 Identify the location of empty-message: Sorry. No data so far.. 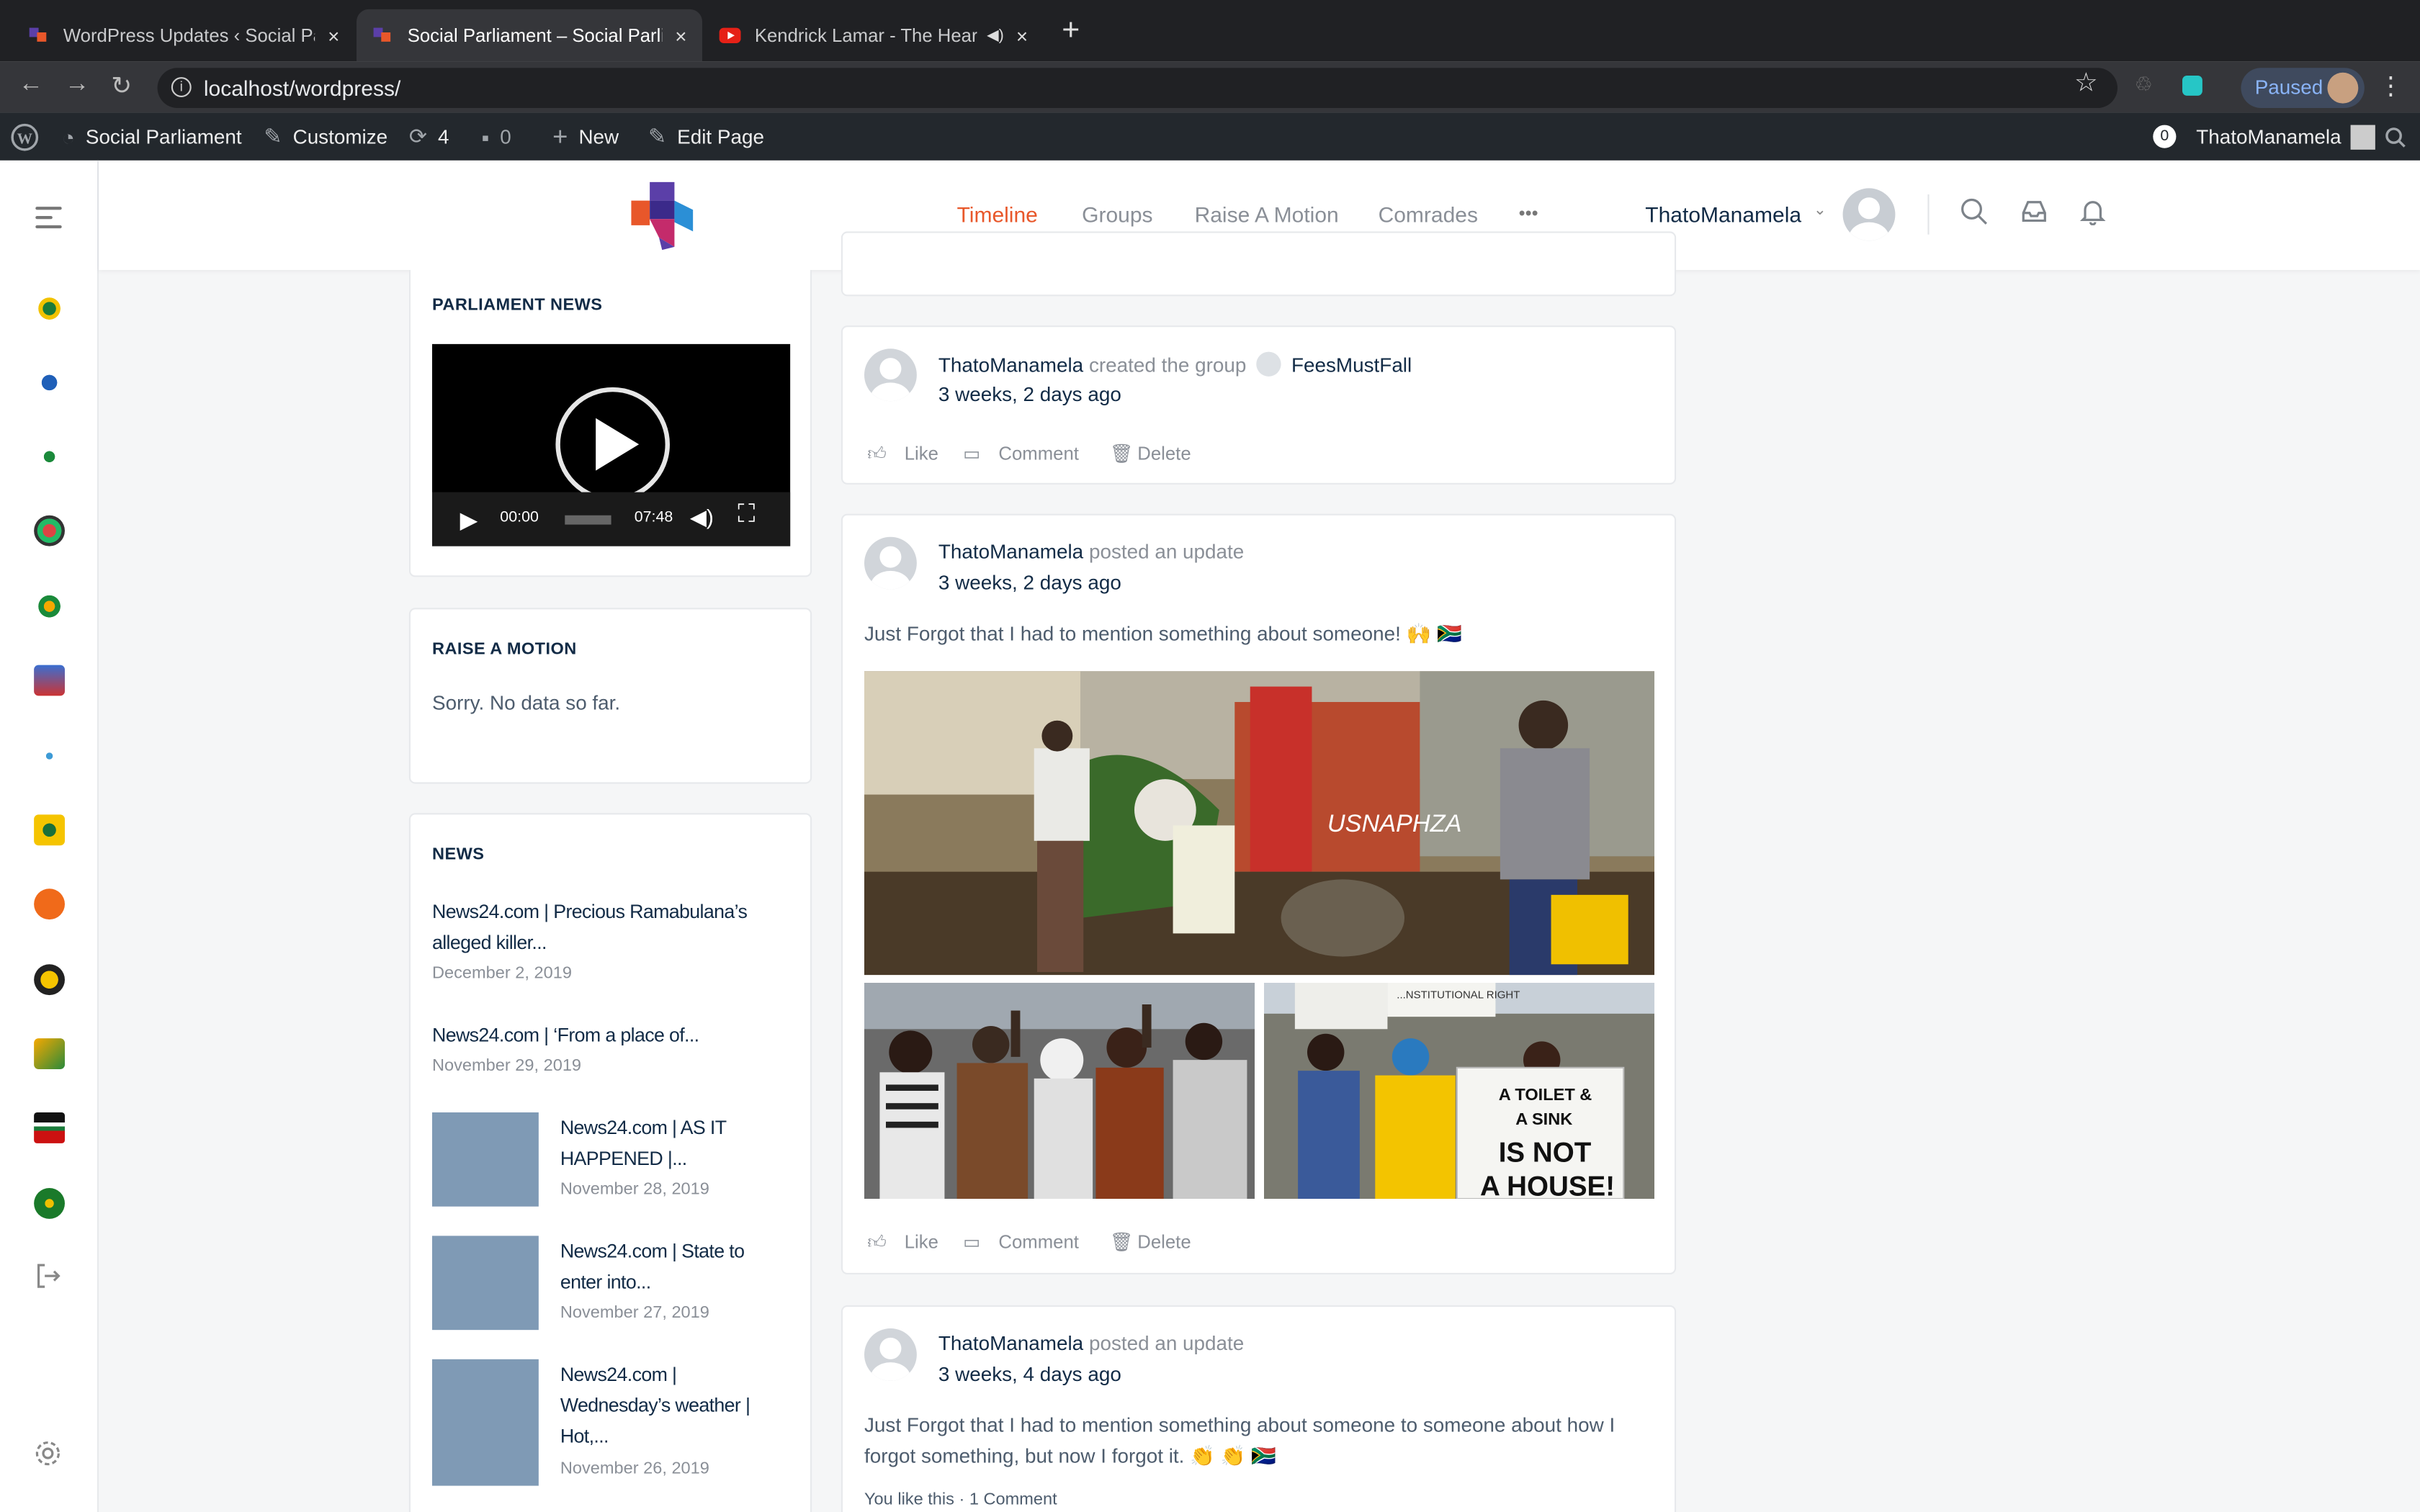
(526, 703).